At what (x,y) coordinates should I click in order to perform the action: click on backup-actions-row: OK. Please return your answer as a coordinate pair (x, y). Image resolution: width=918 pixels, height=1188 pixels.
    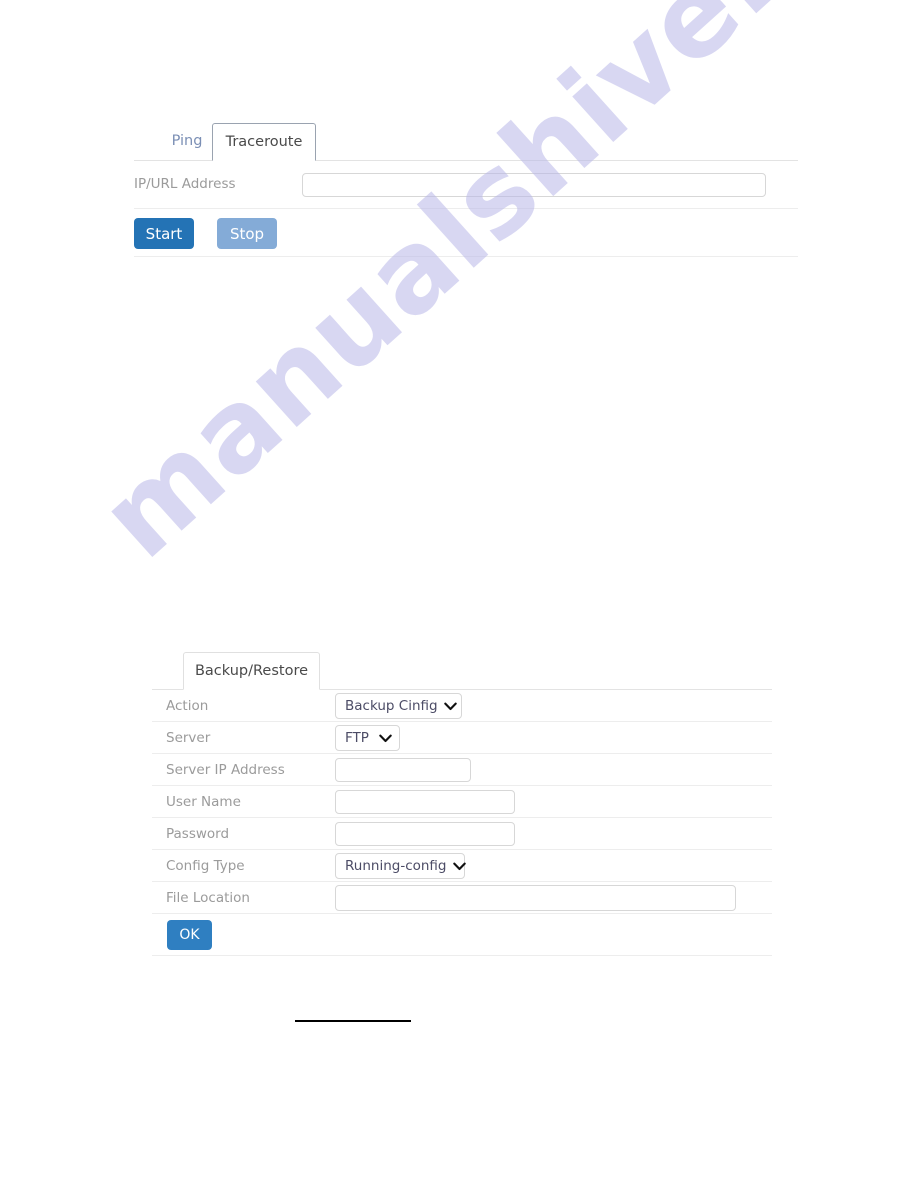
    Looking at the image, I should click on (462, 935).